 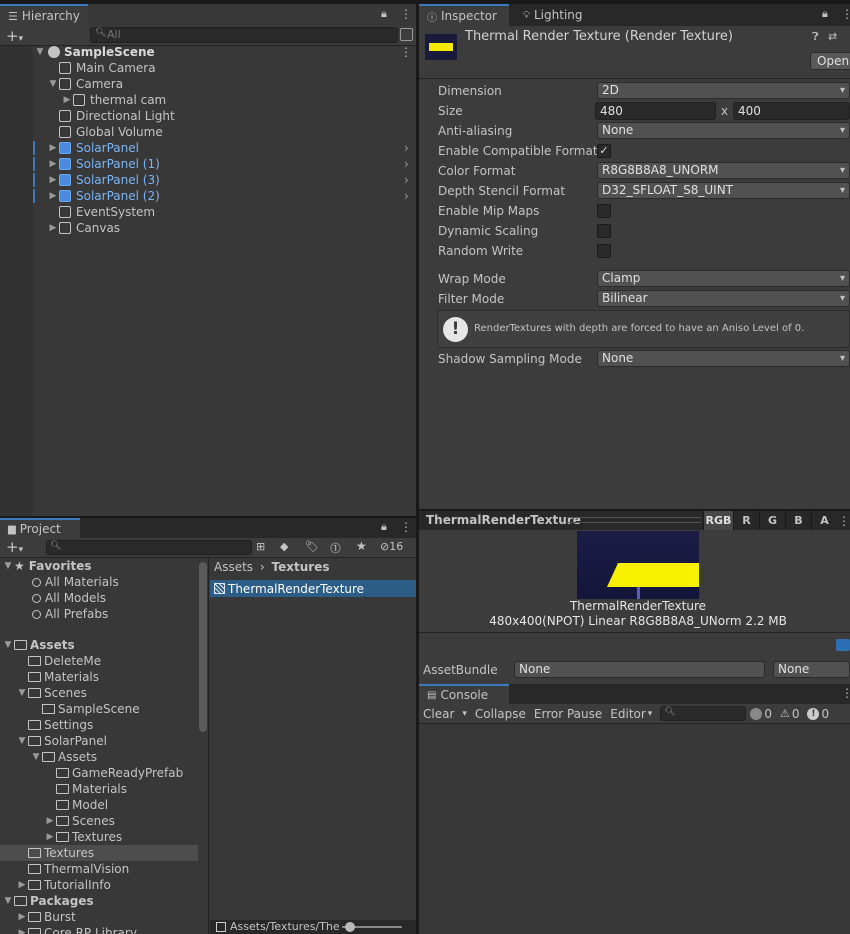 What do you see at coordinates (208, 148) in the screenshot?
I see `hierarchy-item: ▶ SolarPanel ›` at bounding box center [208, 148].